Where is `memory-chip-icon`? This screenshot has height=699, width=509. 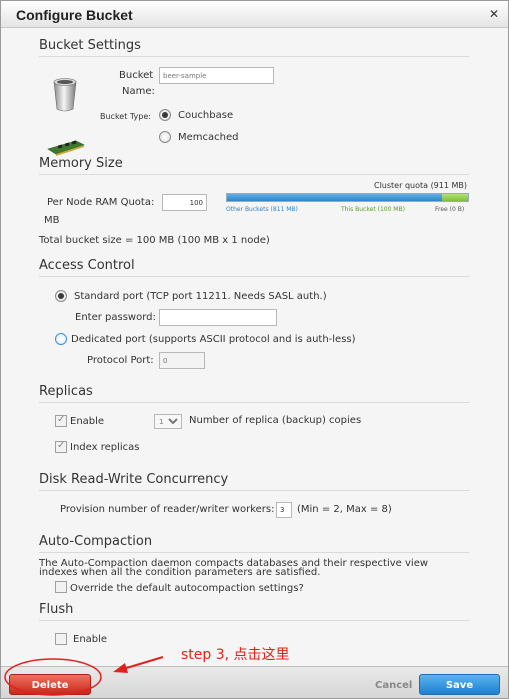 memory-chip-icon is located at coordinates (66, 148).